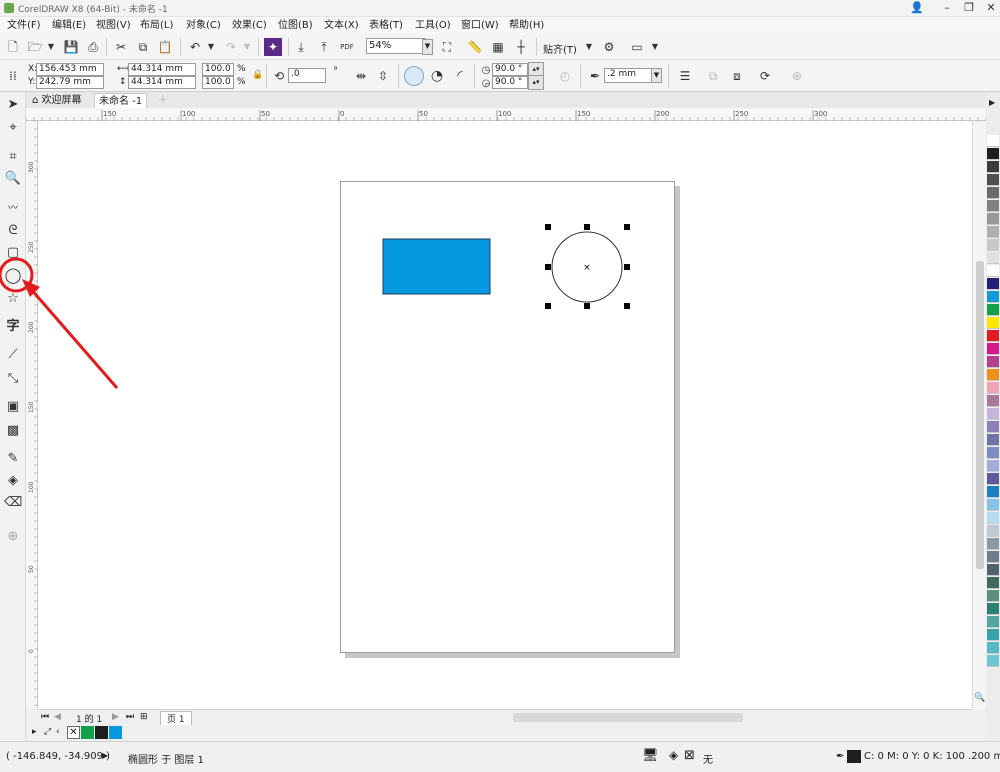 This screenshot has height=772, width=1000. I want to click on full-screen-icon: ⛶, so click(447, 47).